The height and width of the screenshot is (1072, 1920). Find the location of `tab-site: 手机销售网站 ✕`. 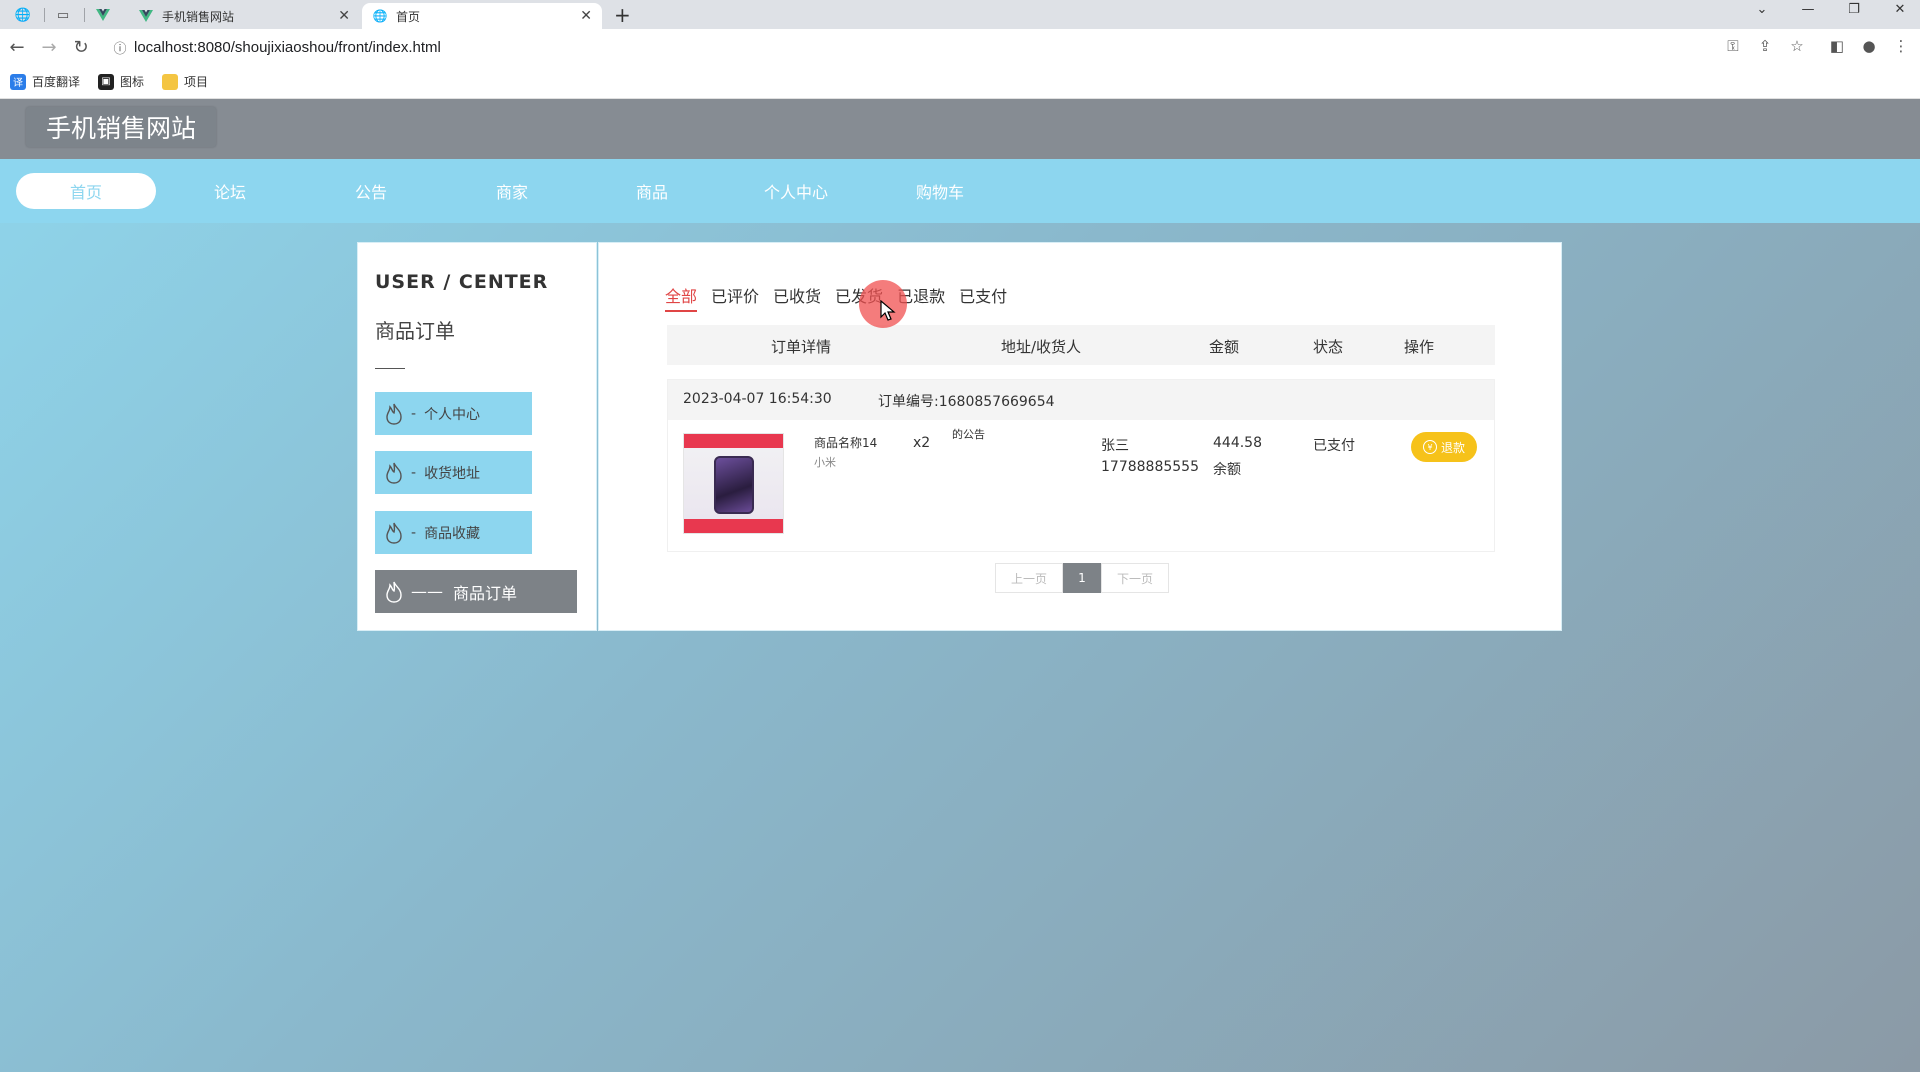

tab-site: 手机销售网站 ✕ is located at coordinates (244, 16).